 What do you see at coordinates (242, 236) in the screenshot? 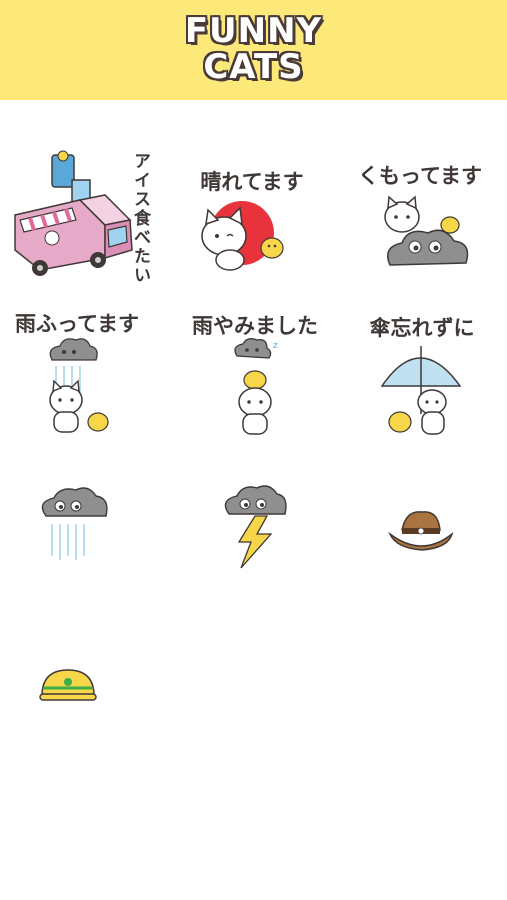
I see `sunny-cat-icon` at bounding box center [242, 236].